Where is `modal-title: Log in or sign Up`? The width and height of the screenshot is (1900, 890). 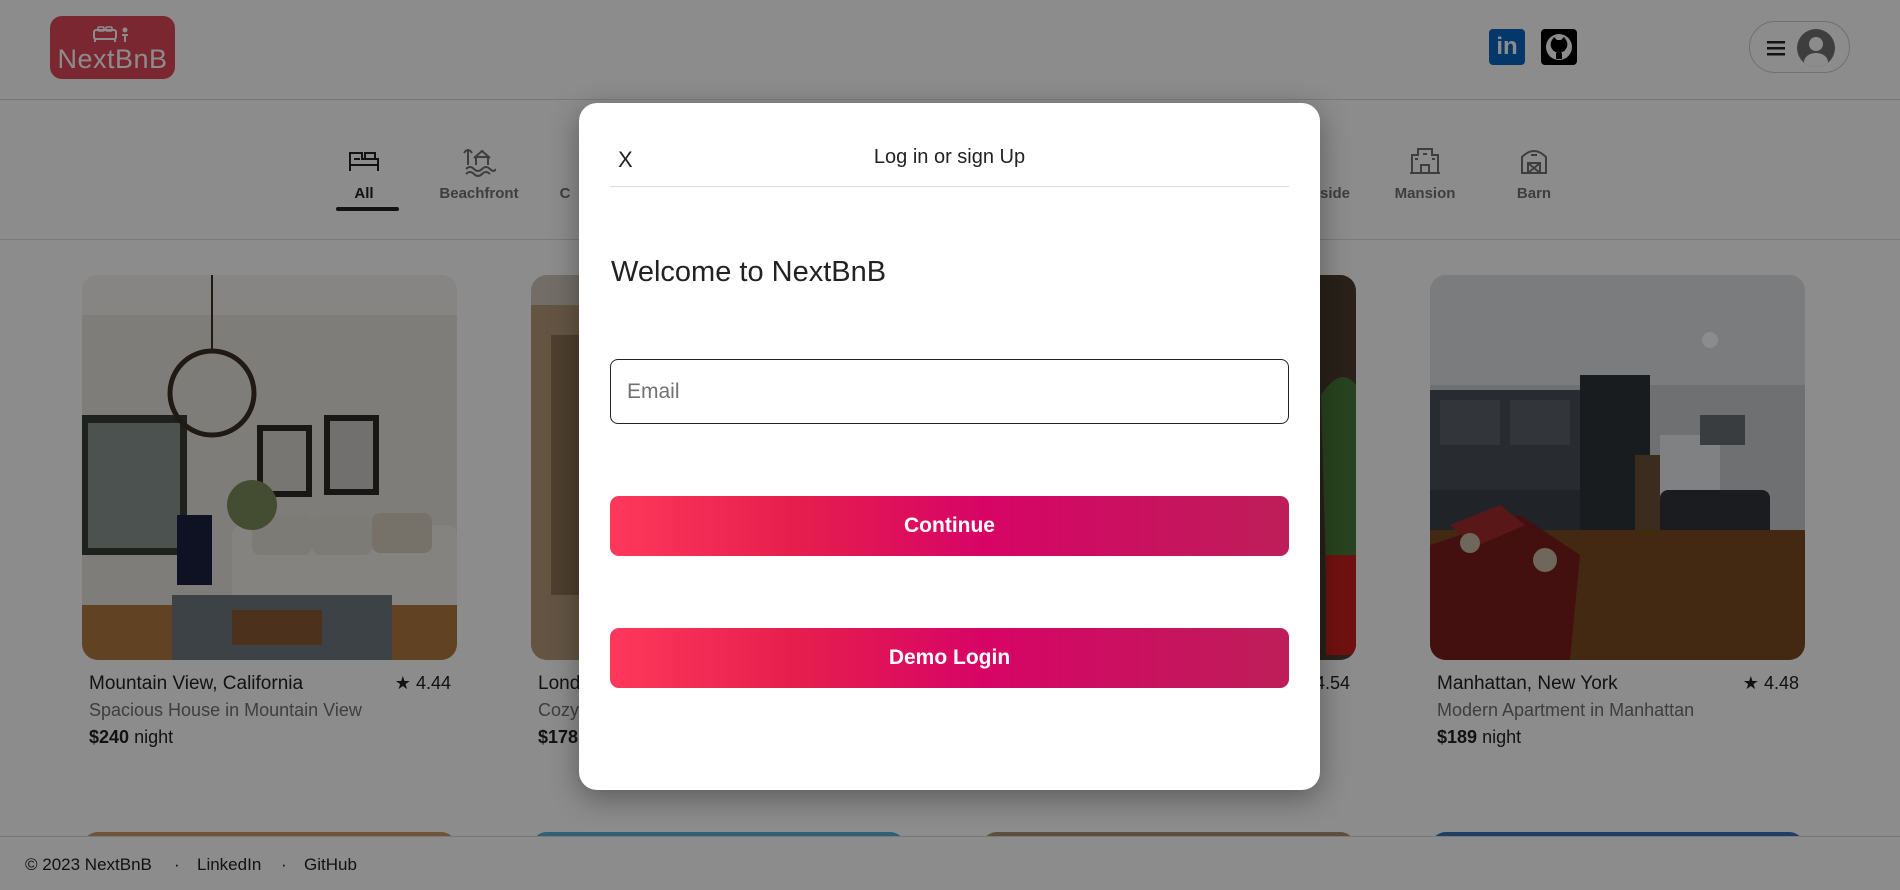 modal-title: Log in or sign Up is located at coordinates (949, 157).